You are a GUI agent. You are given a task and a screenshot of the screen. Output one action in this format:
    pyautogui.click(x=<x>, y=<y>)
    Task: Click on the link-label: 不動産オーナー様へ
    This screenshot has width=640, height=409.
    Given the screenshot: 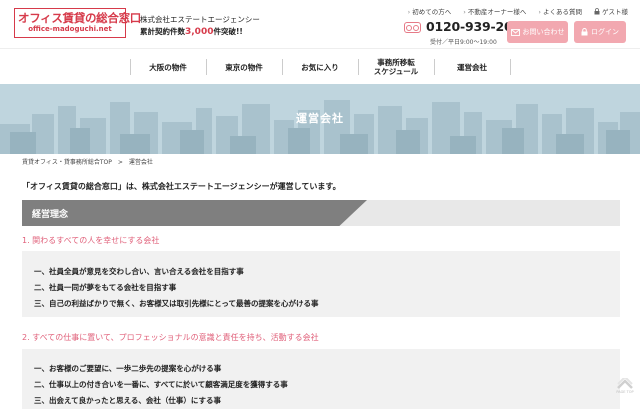 What is the action you would take?
    pyautogui.click(x=497, y=12)
    